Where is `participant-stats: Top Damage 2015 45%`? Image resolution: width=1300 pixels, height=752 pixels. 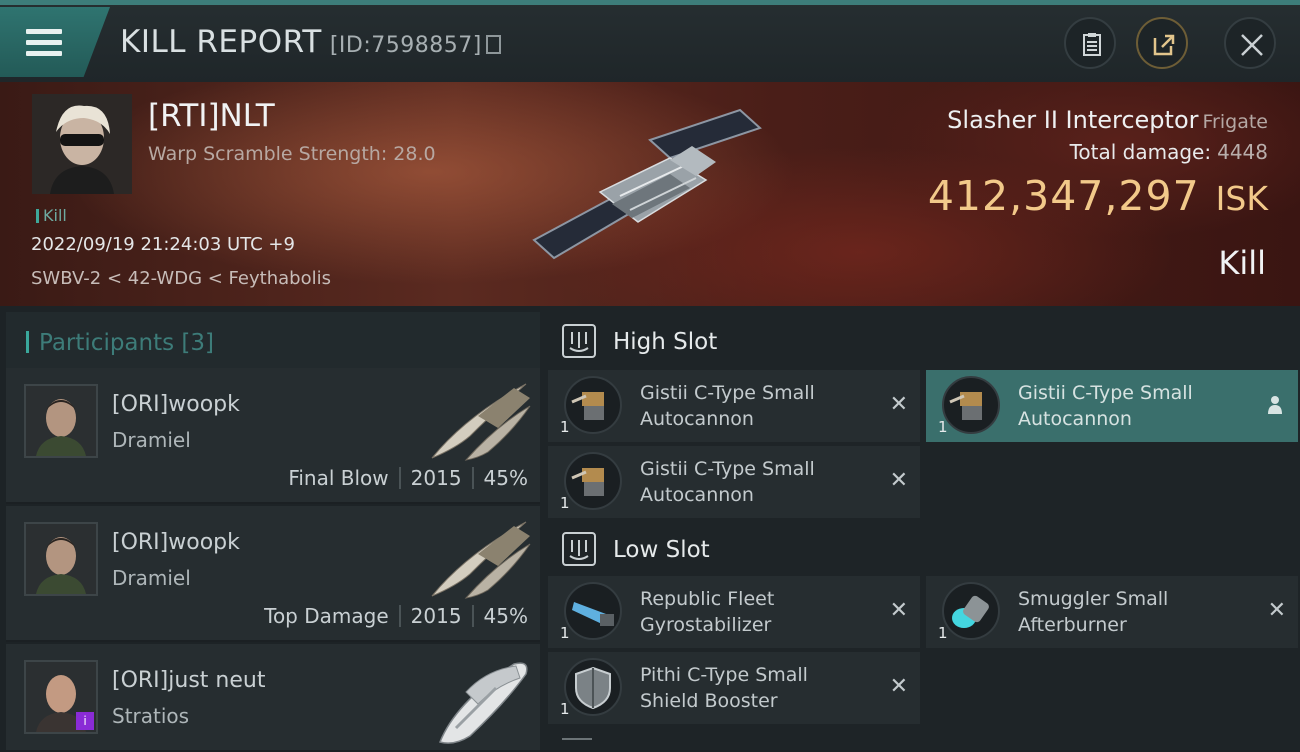
participant-stats: Top Damage 2015 45% is located at coordinates (396, 616).